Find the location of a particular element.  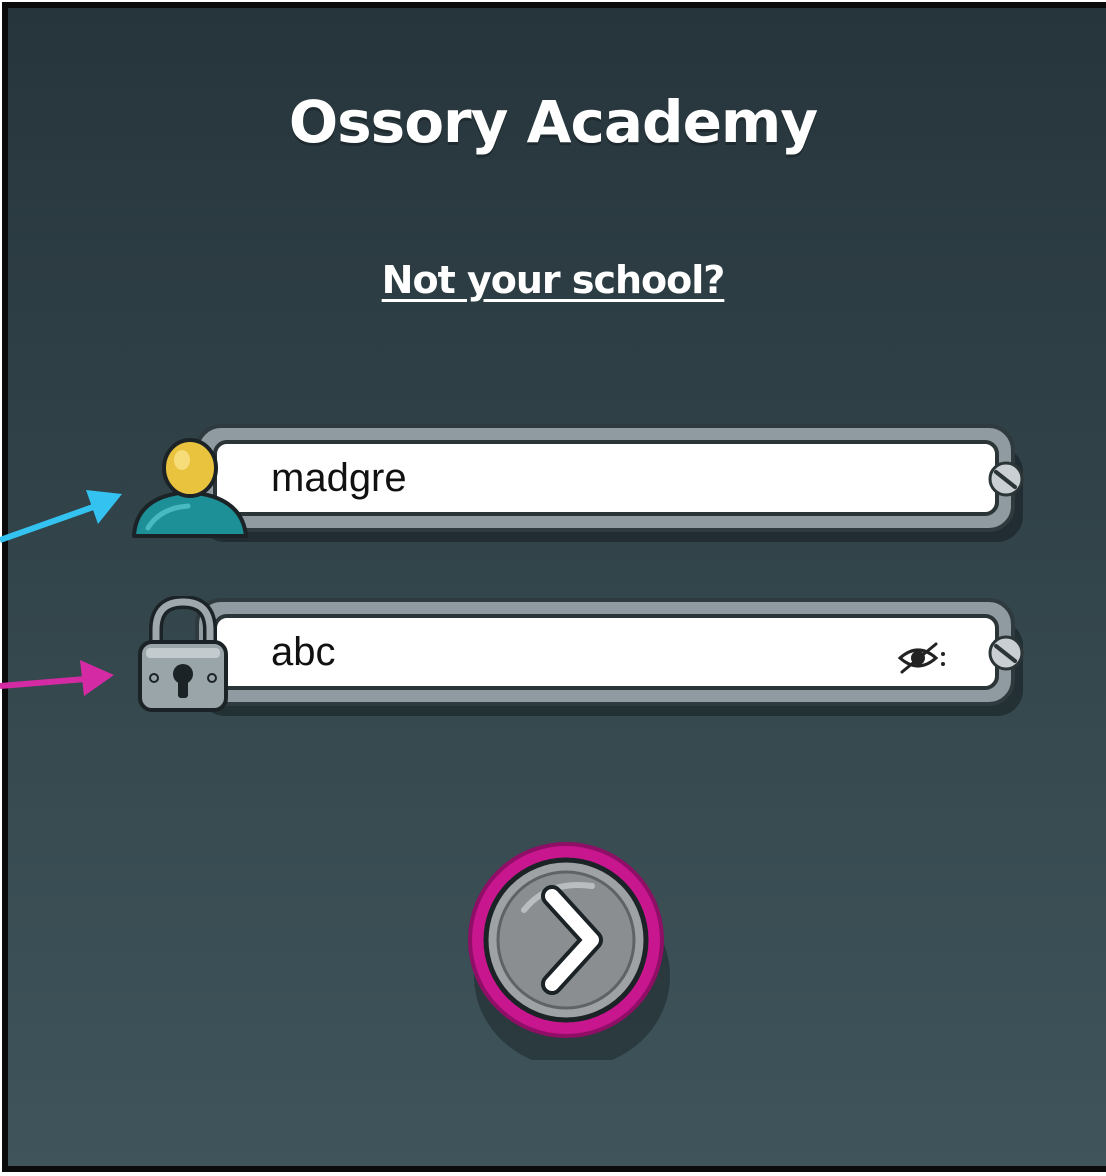

go-button is located at coordinates (568, 950).